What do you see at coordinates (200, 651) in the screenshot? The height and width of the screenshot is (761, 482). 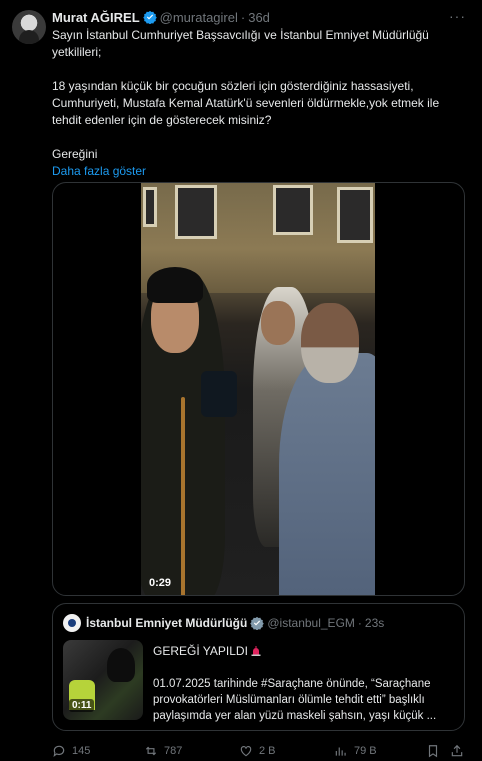 I see `quoted-title-text: GEREĞİ YAPILDI` at bounding box center [200, 651].